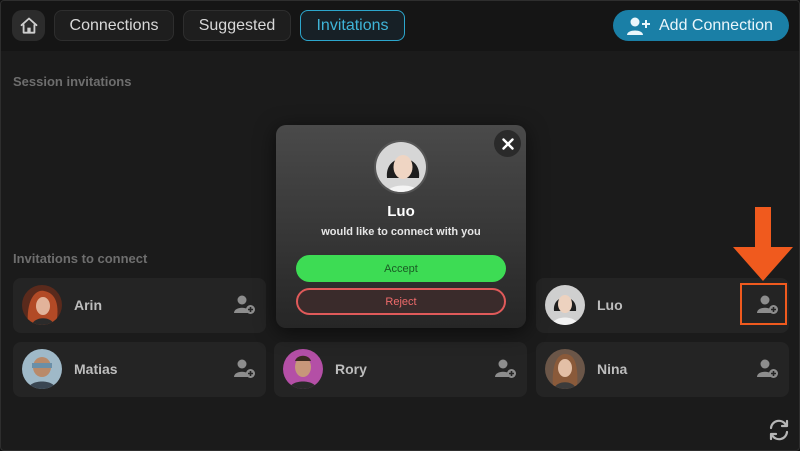 The image size is (800, 451). Describe the element at coordinates (96, 369) in the screenshot. I see `invitation-name: Matias` at that location.